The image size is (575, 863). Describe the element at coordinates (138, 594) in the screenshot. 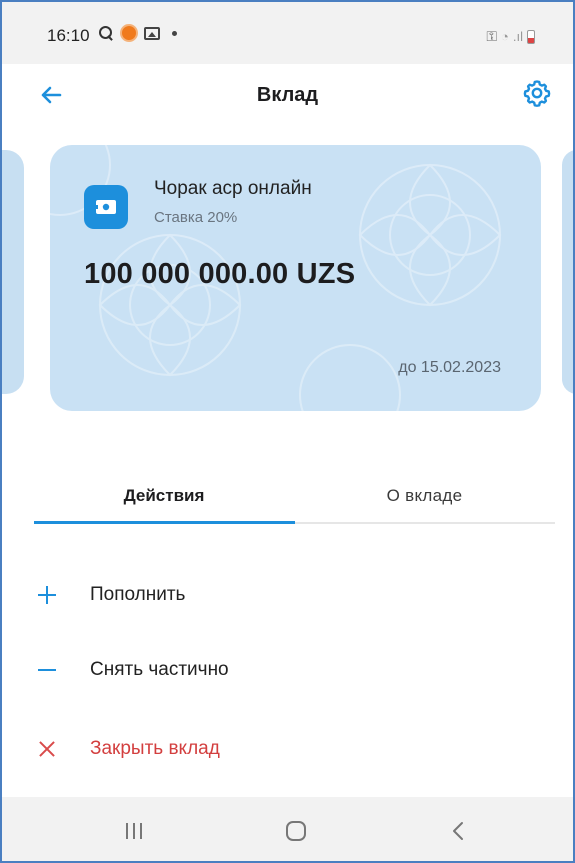

I see `top-up-label: Пополнить` at that location.